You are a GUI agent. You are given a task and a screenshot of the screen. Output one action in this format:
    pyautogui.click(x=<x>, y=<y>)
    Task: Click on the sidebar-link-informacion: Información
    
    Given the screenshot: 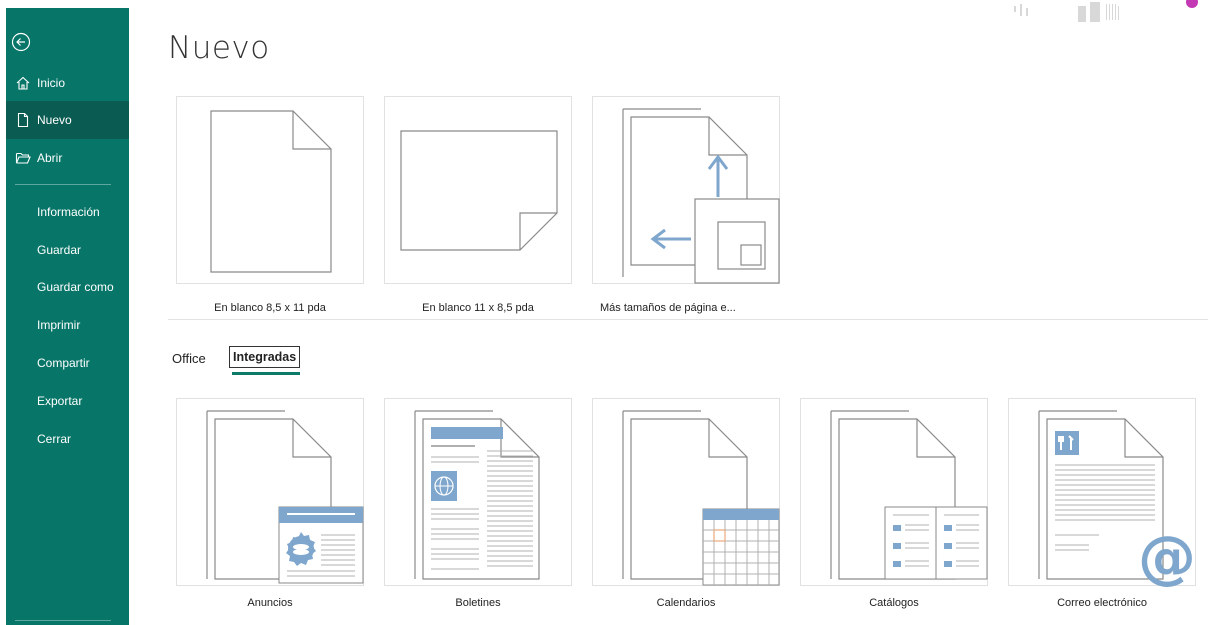 What is the action you would take?
    pyautogui.click(x=68, y=212)
    